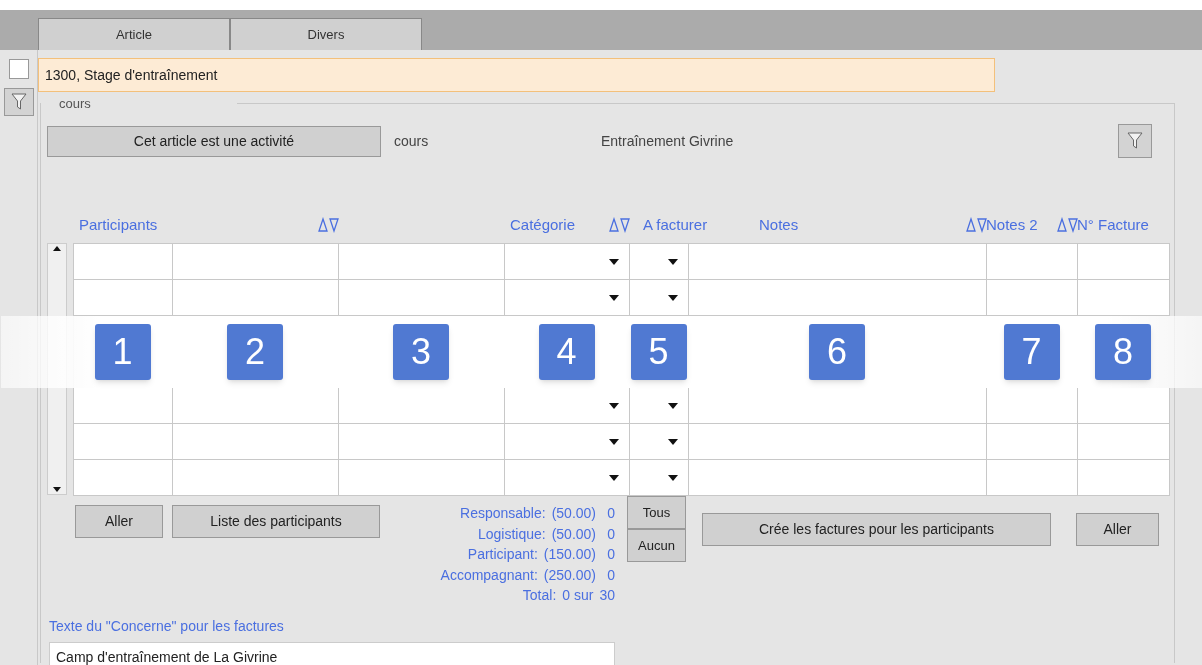 Image resolution: width=1202 pixels, height=665 pixels. Describe the element at coordinates (876, 529) in the screenshot. I see `create-invoices-button: Crée les factures pour les participants` at that location.